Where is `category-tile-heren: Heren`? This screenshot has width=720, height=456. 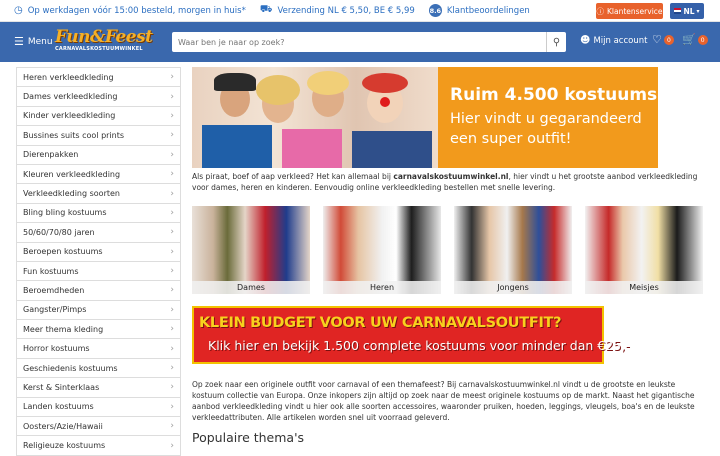
category-tile-heren: Heren is located at coordinates (382, 250).